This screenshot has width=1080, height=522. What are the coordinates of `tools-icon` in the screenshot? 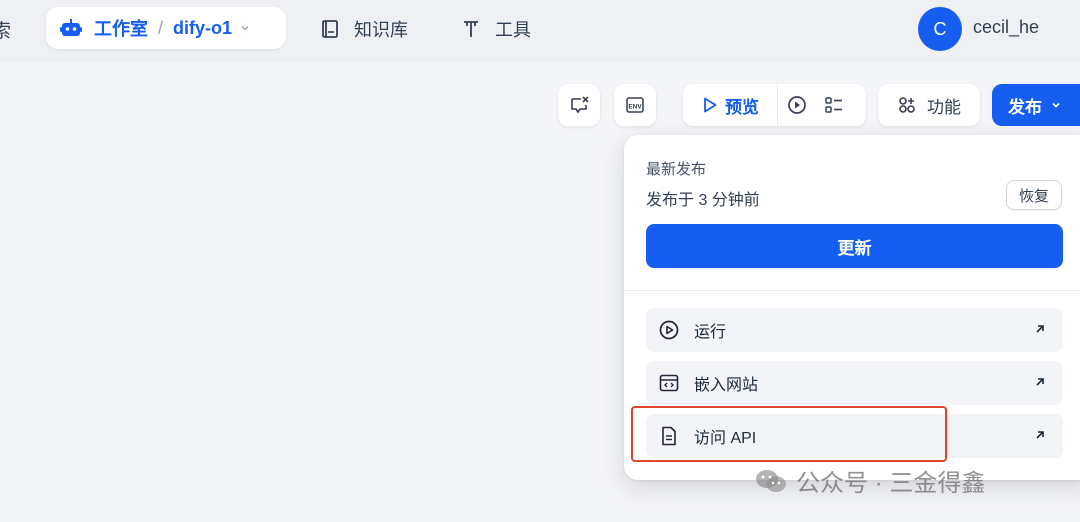 It's located at (471, 29).